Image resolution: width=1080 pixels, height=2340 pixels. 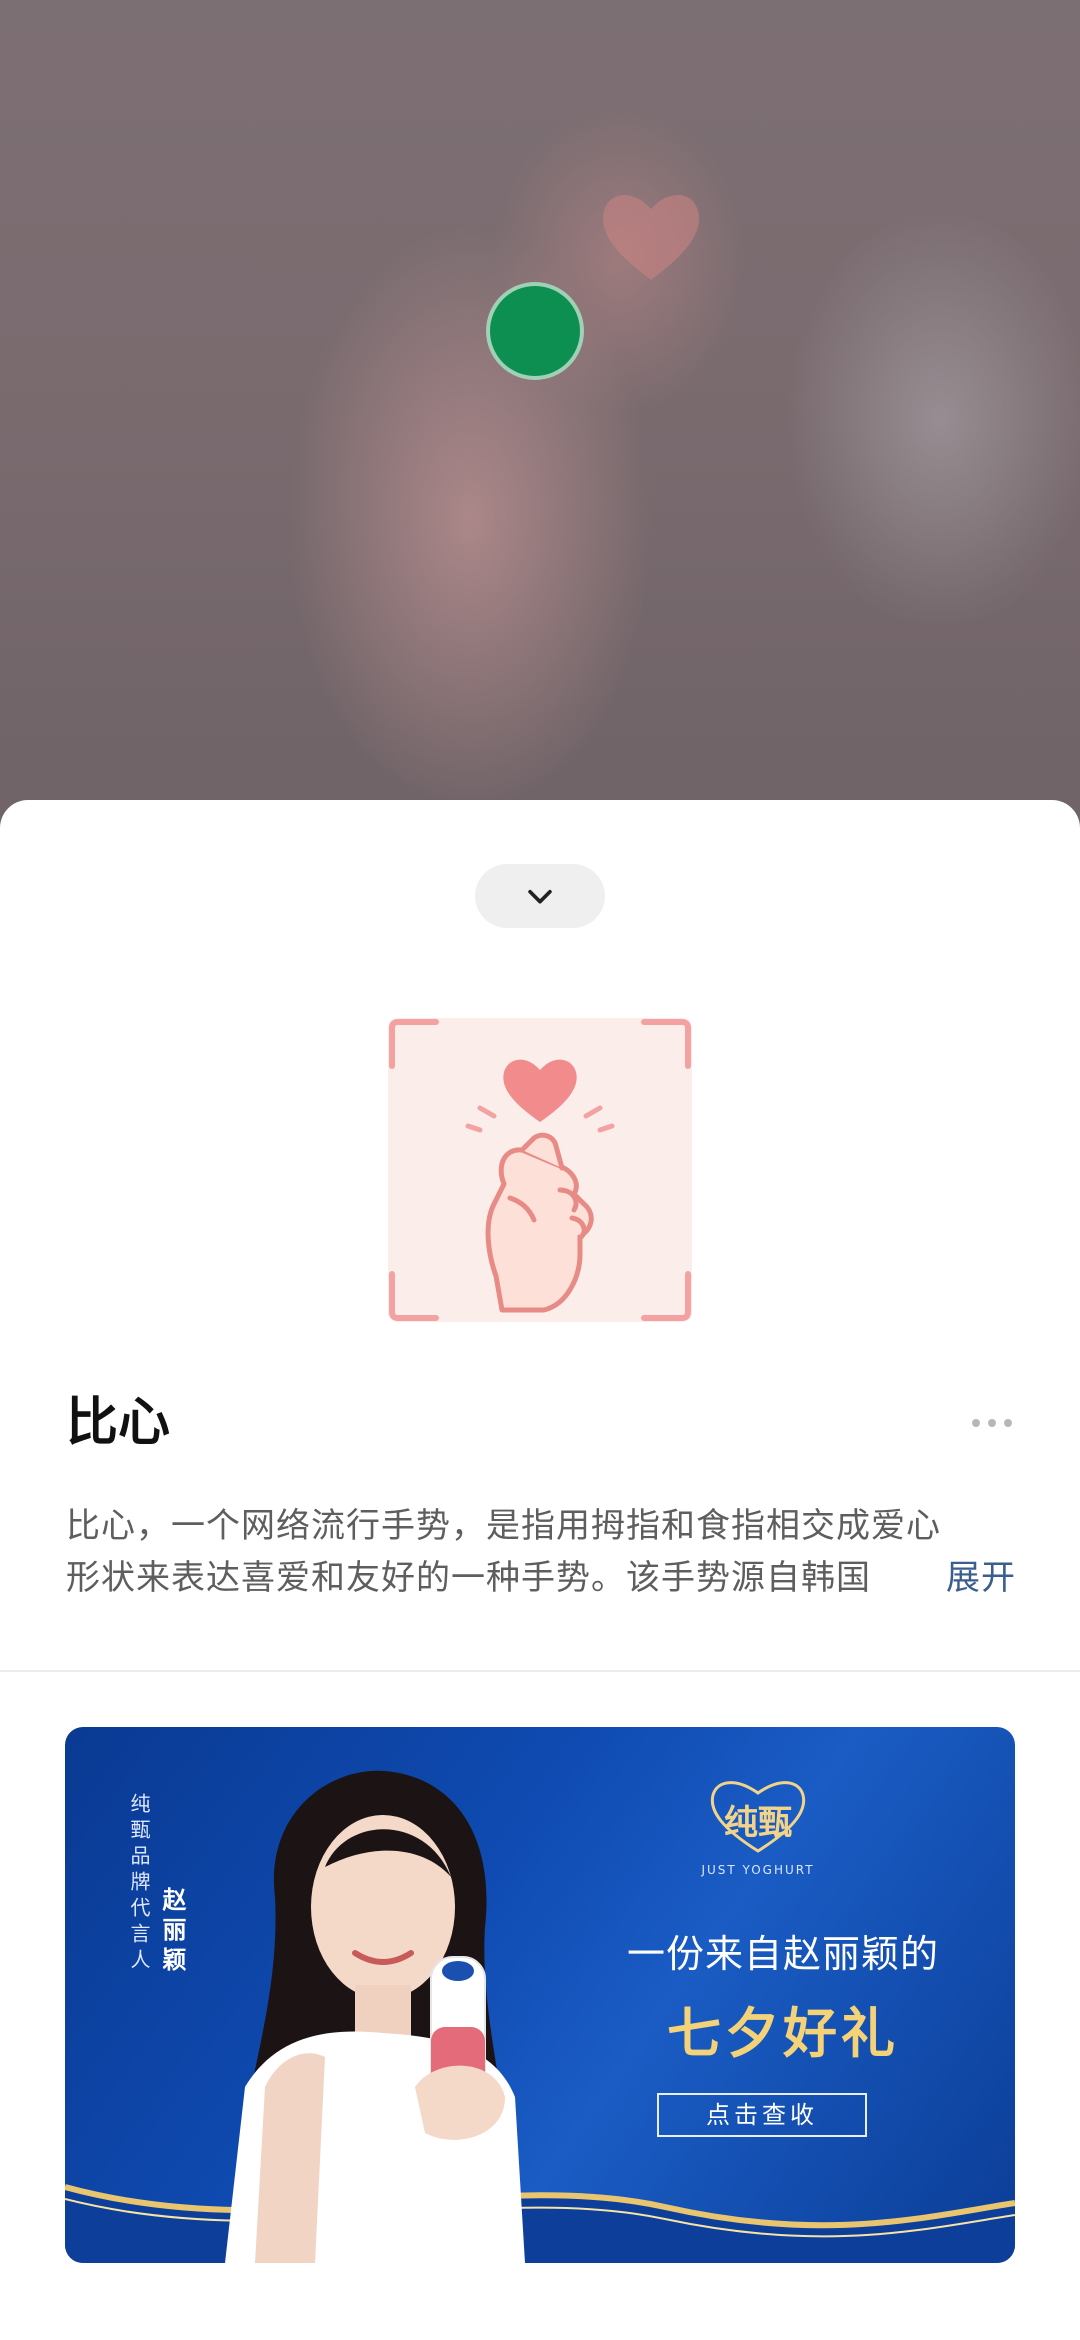 I want to click on divider, so click(x=540, y=1671).